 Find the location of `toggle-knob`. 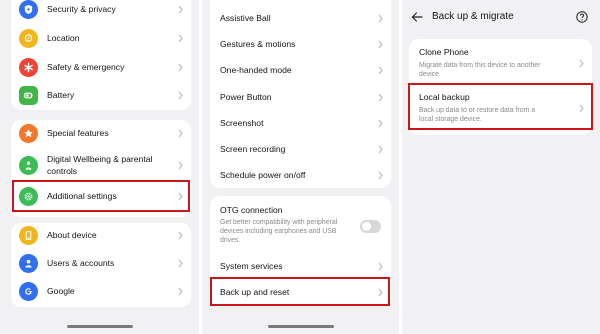

toggle-knob is located at coordinates (366, 226).